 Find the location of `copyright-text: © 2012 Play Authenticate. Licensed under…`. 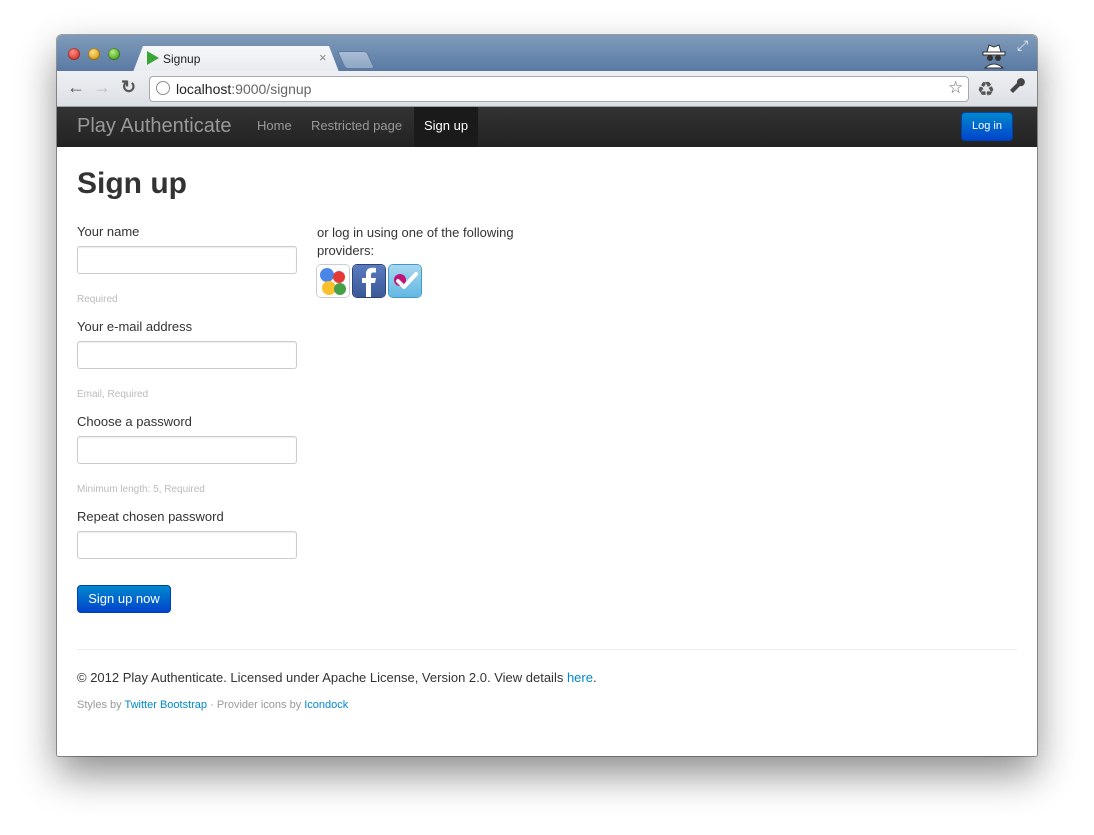

copyright-text: © 2012 Play Authenticate. Licensed under… is located at coordinates (337, 677).